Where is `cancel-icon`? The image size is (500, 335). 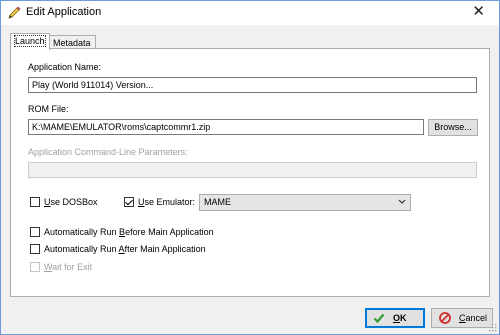
cancel-icon is located at coordinates (445, 318).